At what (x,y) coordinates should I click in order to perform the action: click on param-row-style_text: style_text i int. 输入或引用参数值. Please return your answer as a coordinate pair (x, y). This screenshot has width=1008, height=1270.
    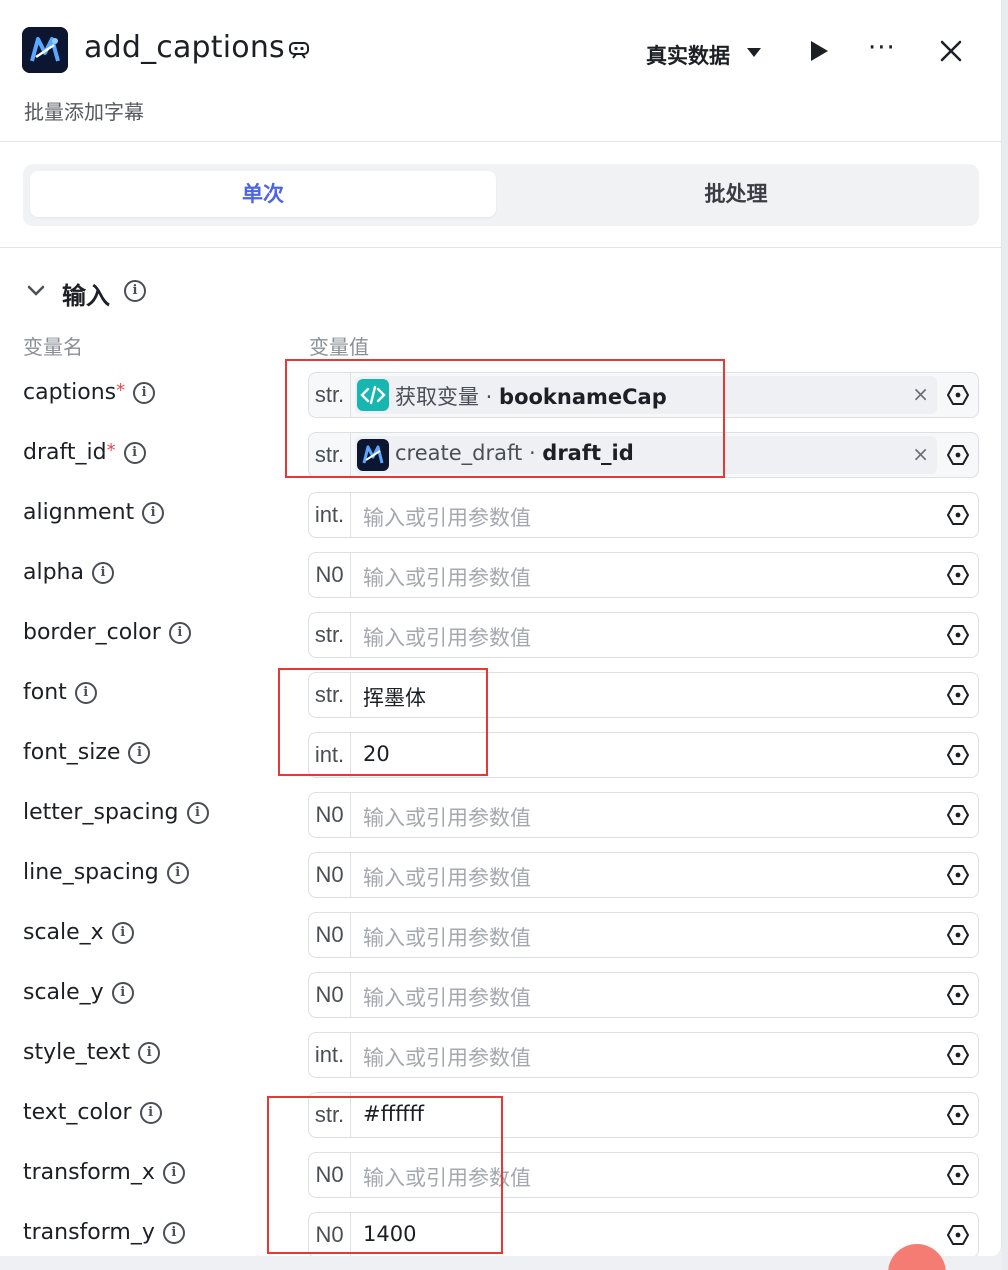
    Looking at the image, I should click on (500, 1055).